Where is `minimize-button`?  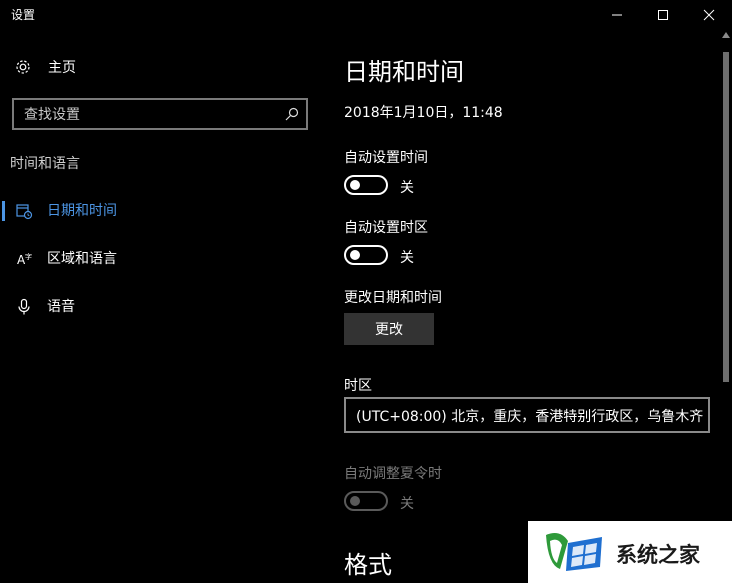
minimize-button is located at coordinates (617, 15).